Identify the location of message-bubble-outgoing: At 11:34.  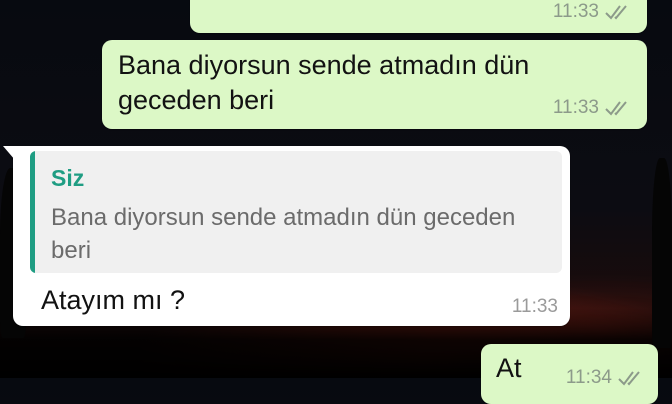
(569, 374).